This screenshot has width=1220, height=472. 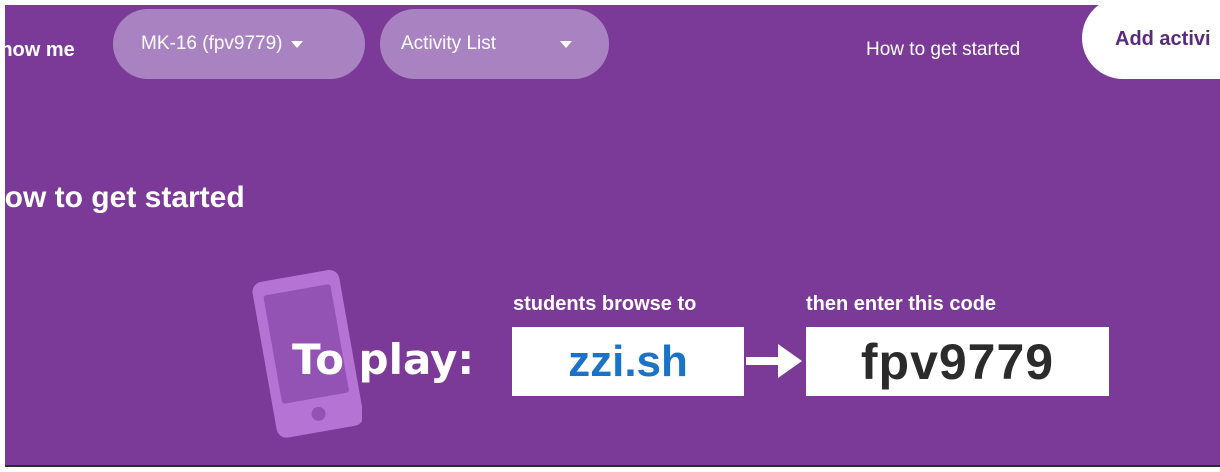 I want to click on join-url: zzi.sh, so click(x=628, y=361).